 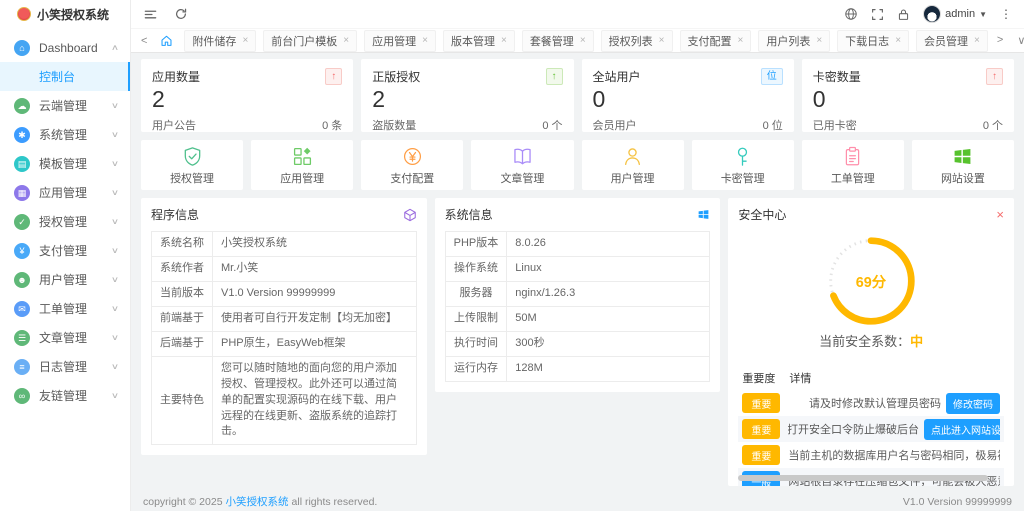 What do you see at coordinates (22, 163) in the screenshot?
I see `layers-icon: ▤` at bounding box center [22, 163].